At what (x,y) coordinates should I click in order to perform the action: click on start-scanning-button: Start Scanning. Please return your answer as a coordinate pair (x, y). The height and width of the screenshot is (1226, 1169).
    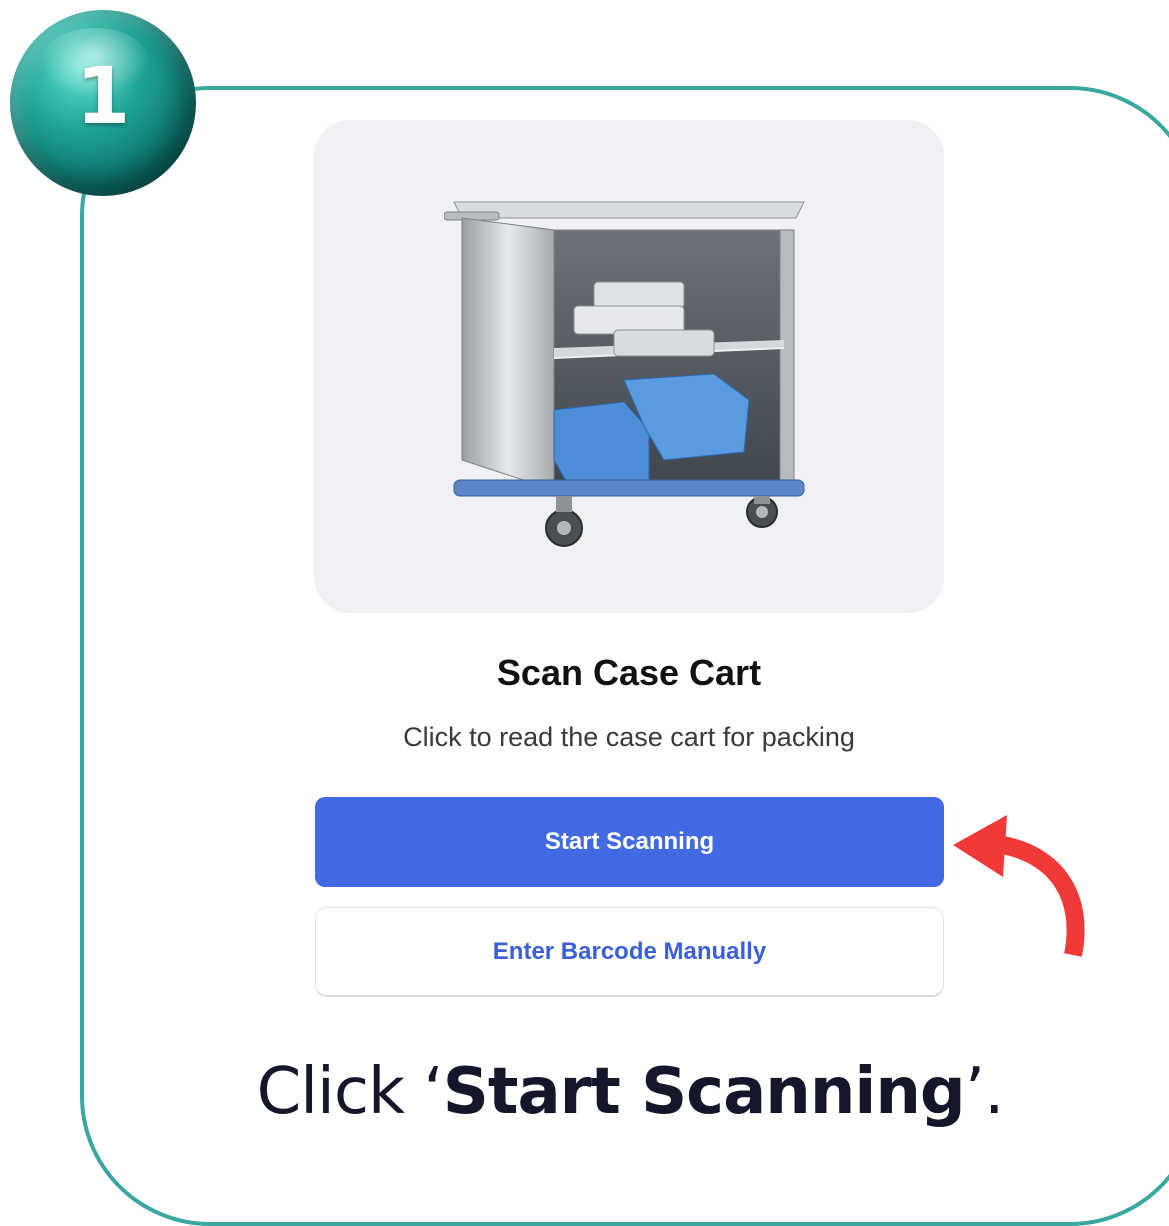
    Looking at the image, I should click on (629, 842).